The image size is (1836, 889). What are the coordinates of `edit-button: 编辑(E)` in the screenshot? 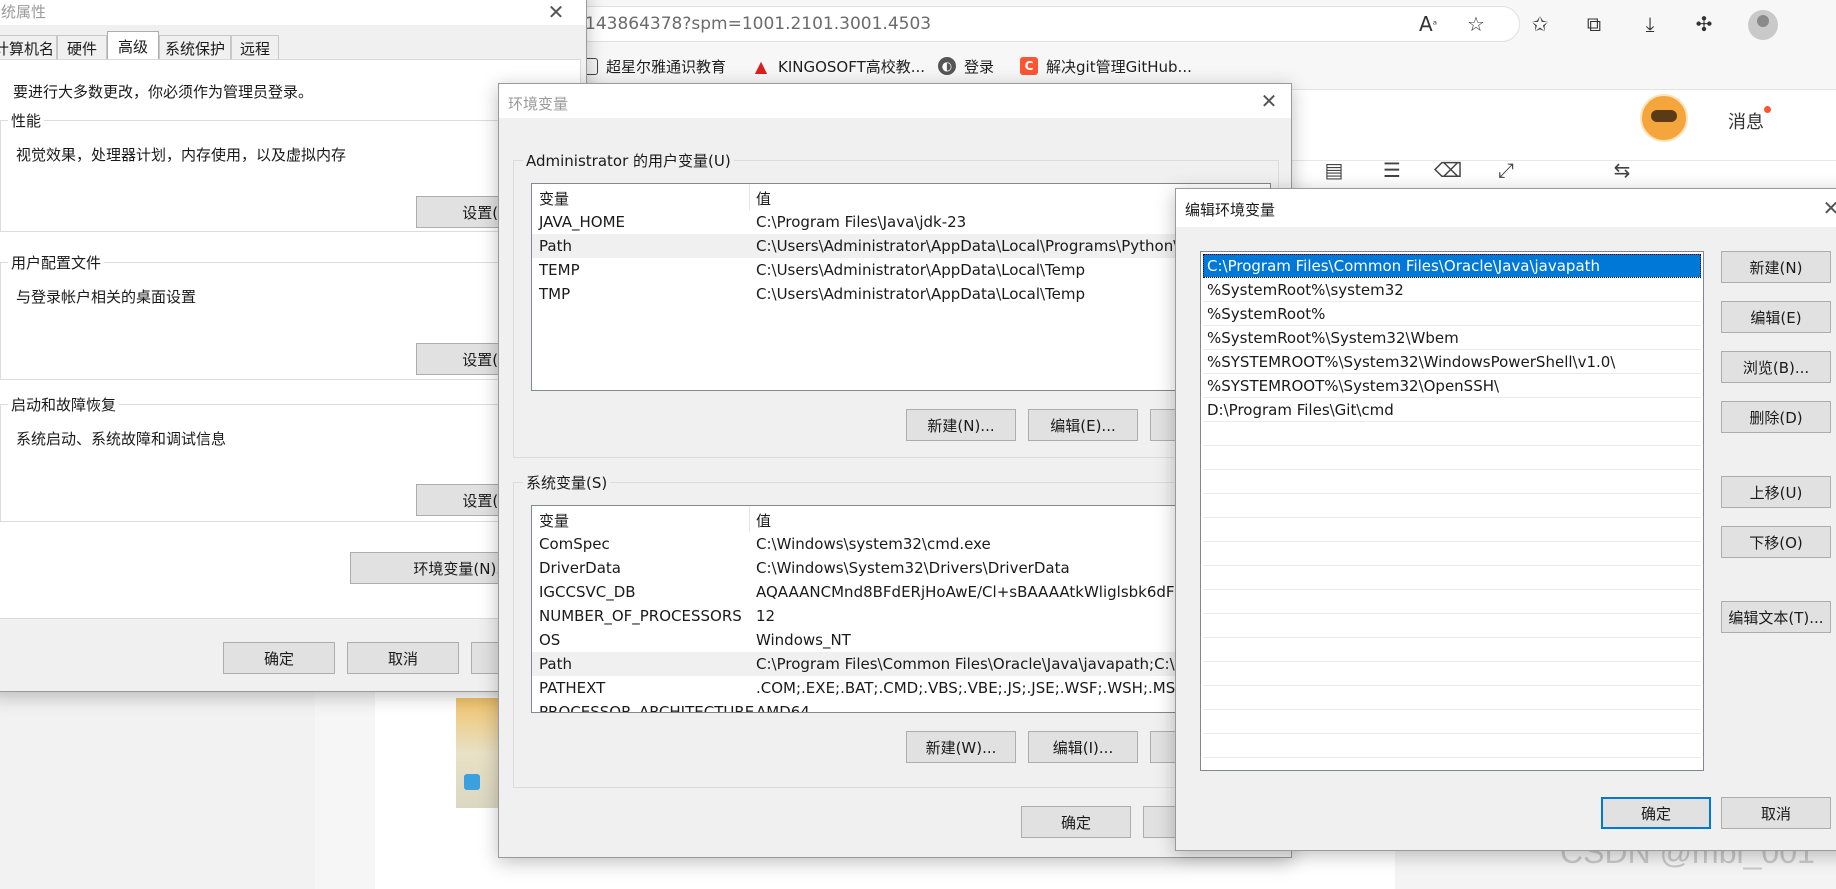 It's located at (1776, 317).